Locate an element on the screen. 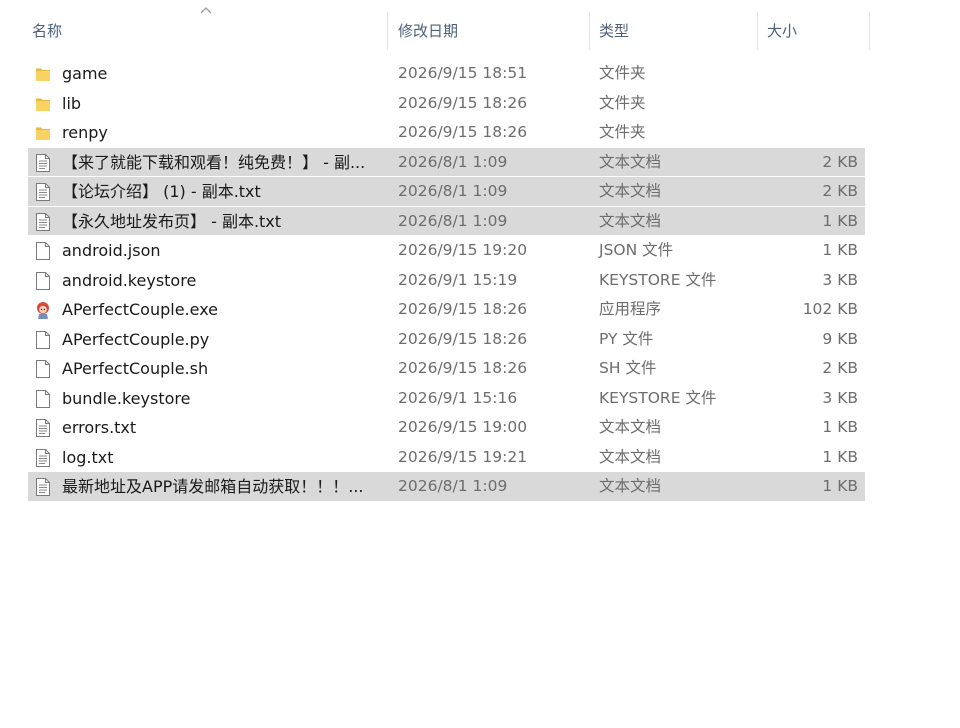 Image resolution: width=960 pixels, height=728 pixels. file-name: 【论坛介绍】 (1) - 副本.txt is located at coordinates (161, 191).